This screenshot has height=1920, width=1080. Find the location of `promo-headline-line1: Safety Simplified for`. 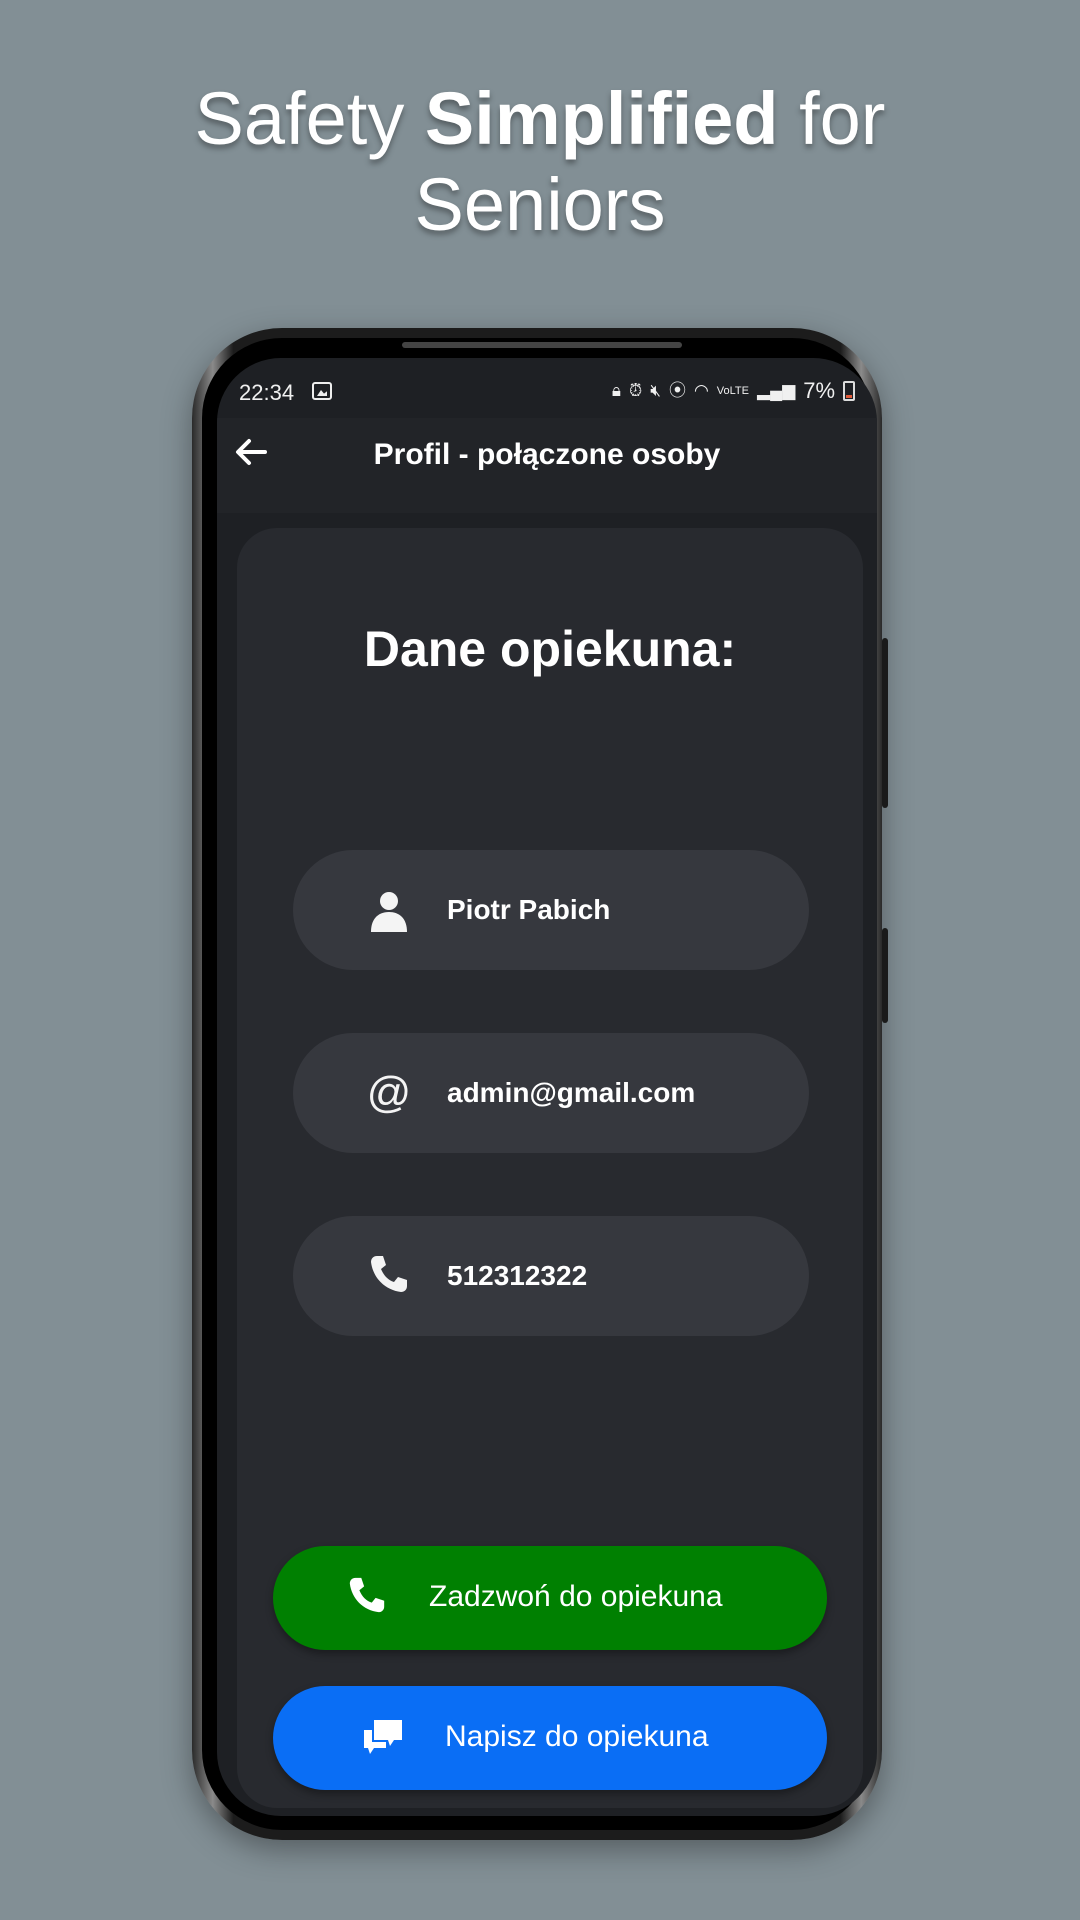

promo-headline-line1: Safety Simplified for is located at coordinates (540, 119).